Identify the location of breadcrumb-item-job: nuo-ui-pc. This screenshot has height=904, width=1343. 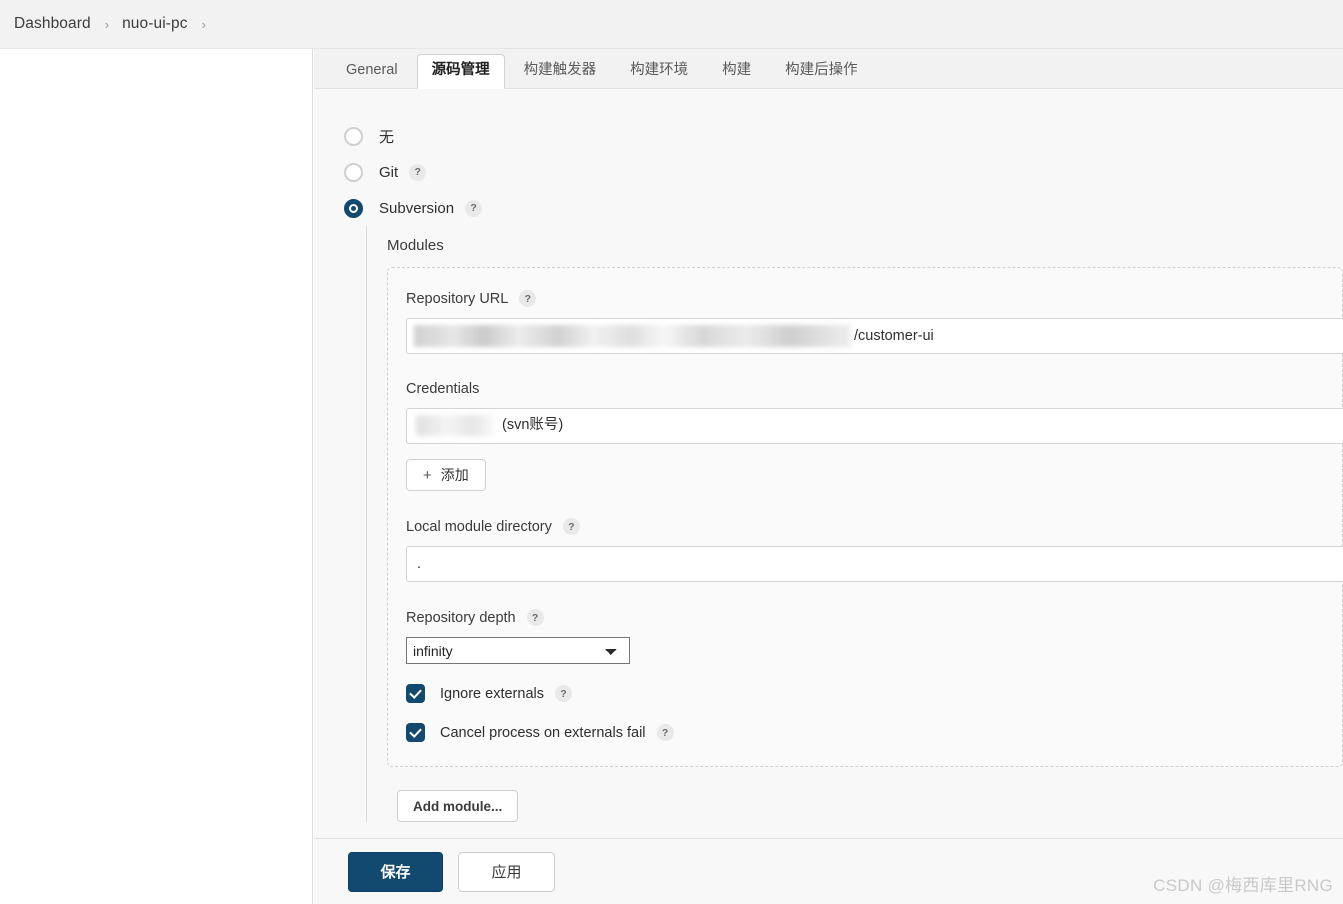
(155, 24).